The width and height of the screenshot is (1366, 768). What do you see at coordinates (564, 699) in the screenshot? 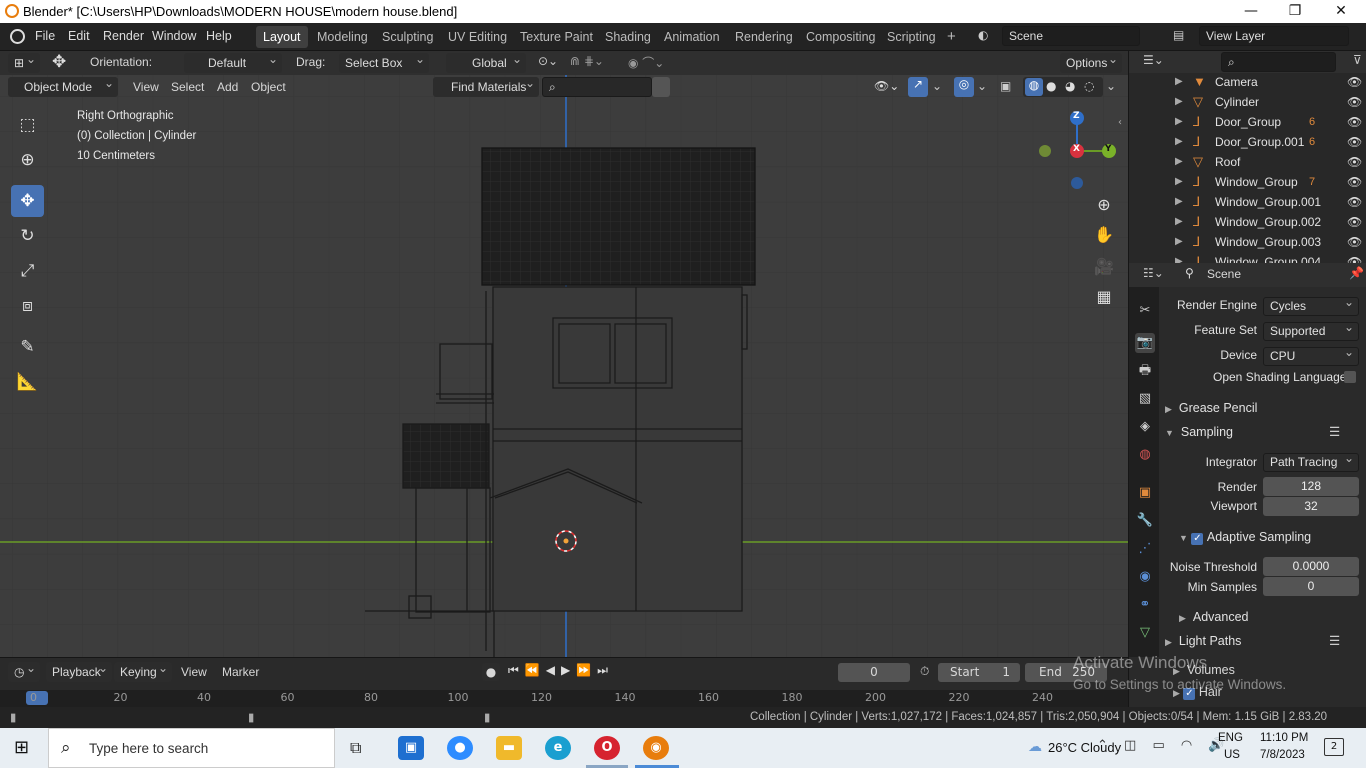
I see `frame-ruler: 0 20 40 60 80 100 120 140 160 180 200 220 240` at bounding box center [564, 699].